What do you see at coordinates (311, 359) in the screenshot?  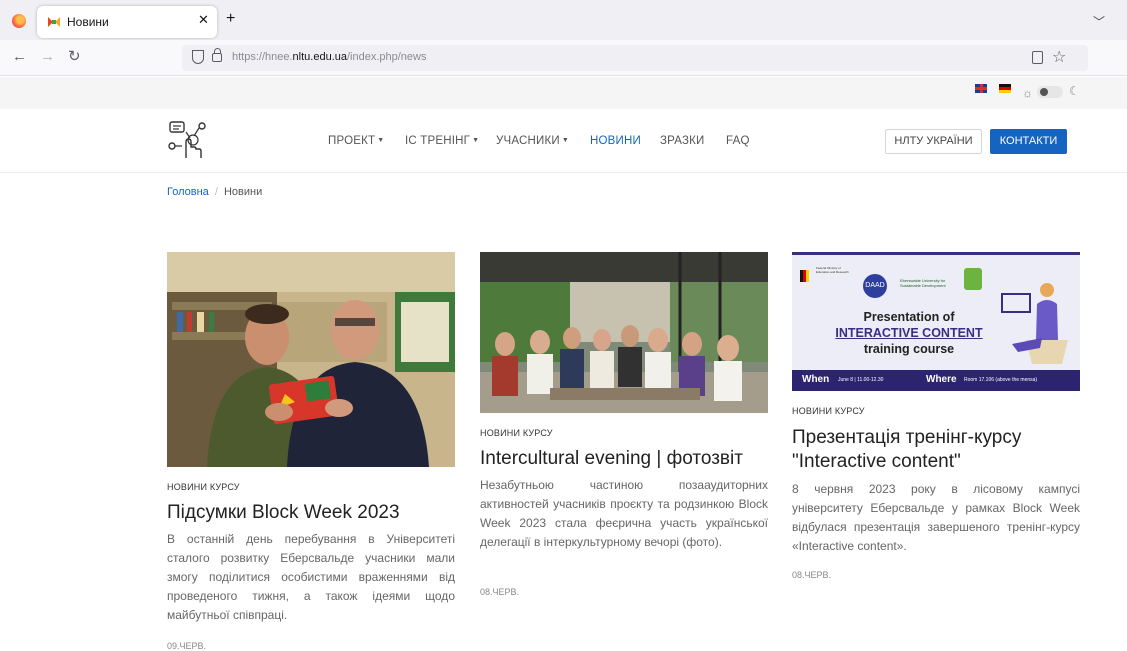 I see `article-image-block-week` at bounding box center [311, 359].